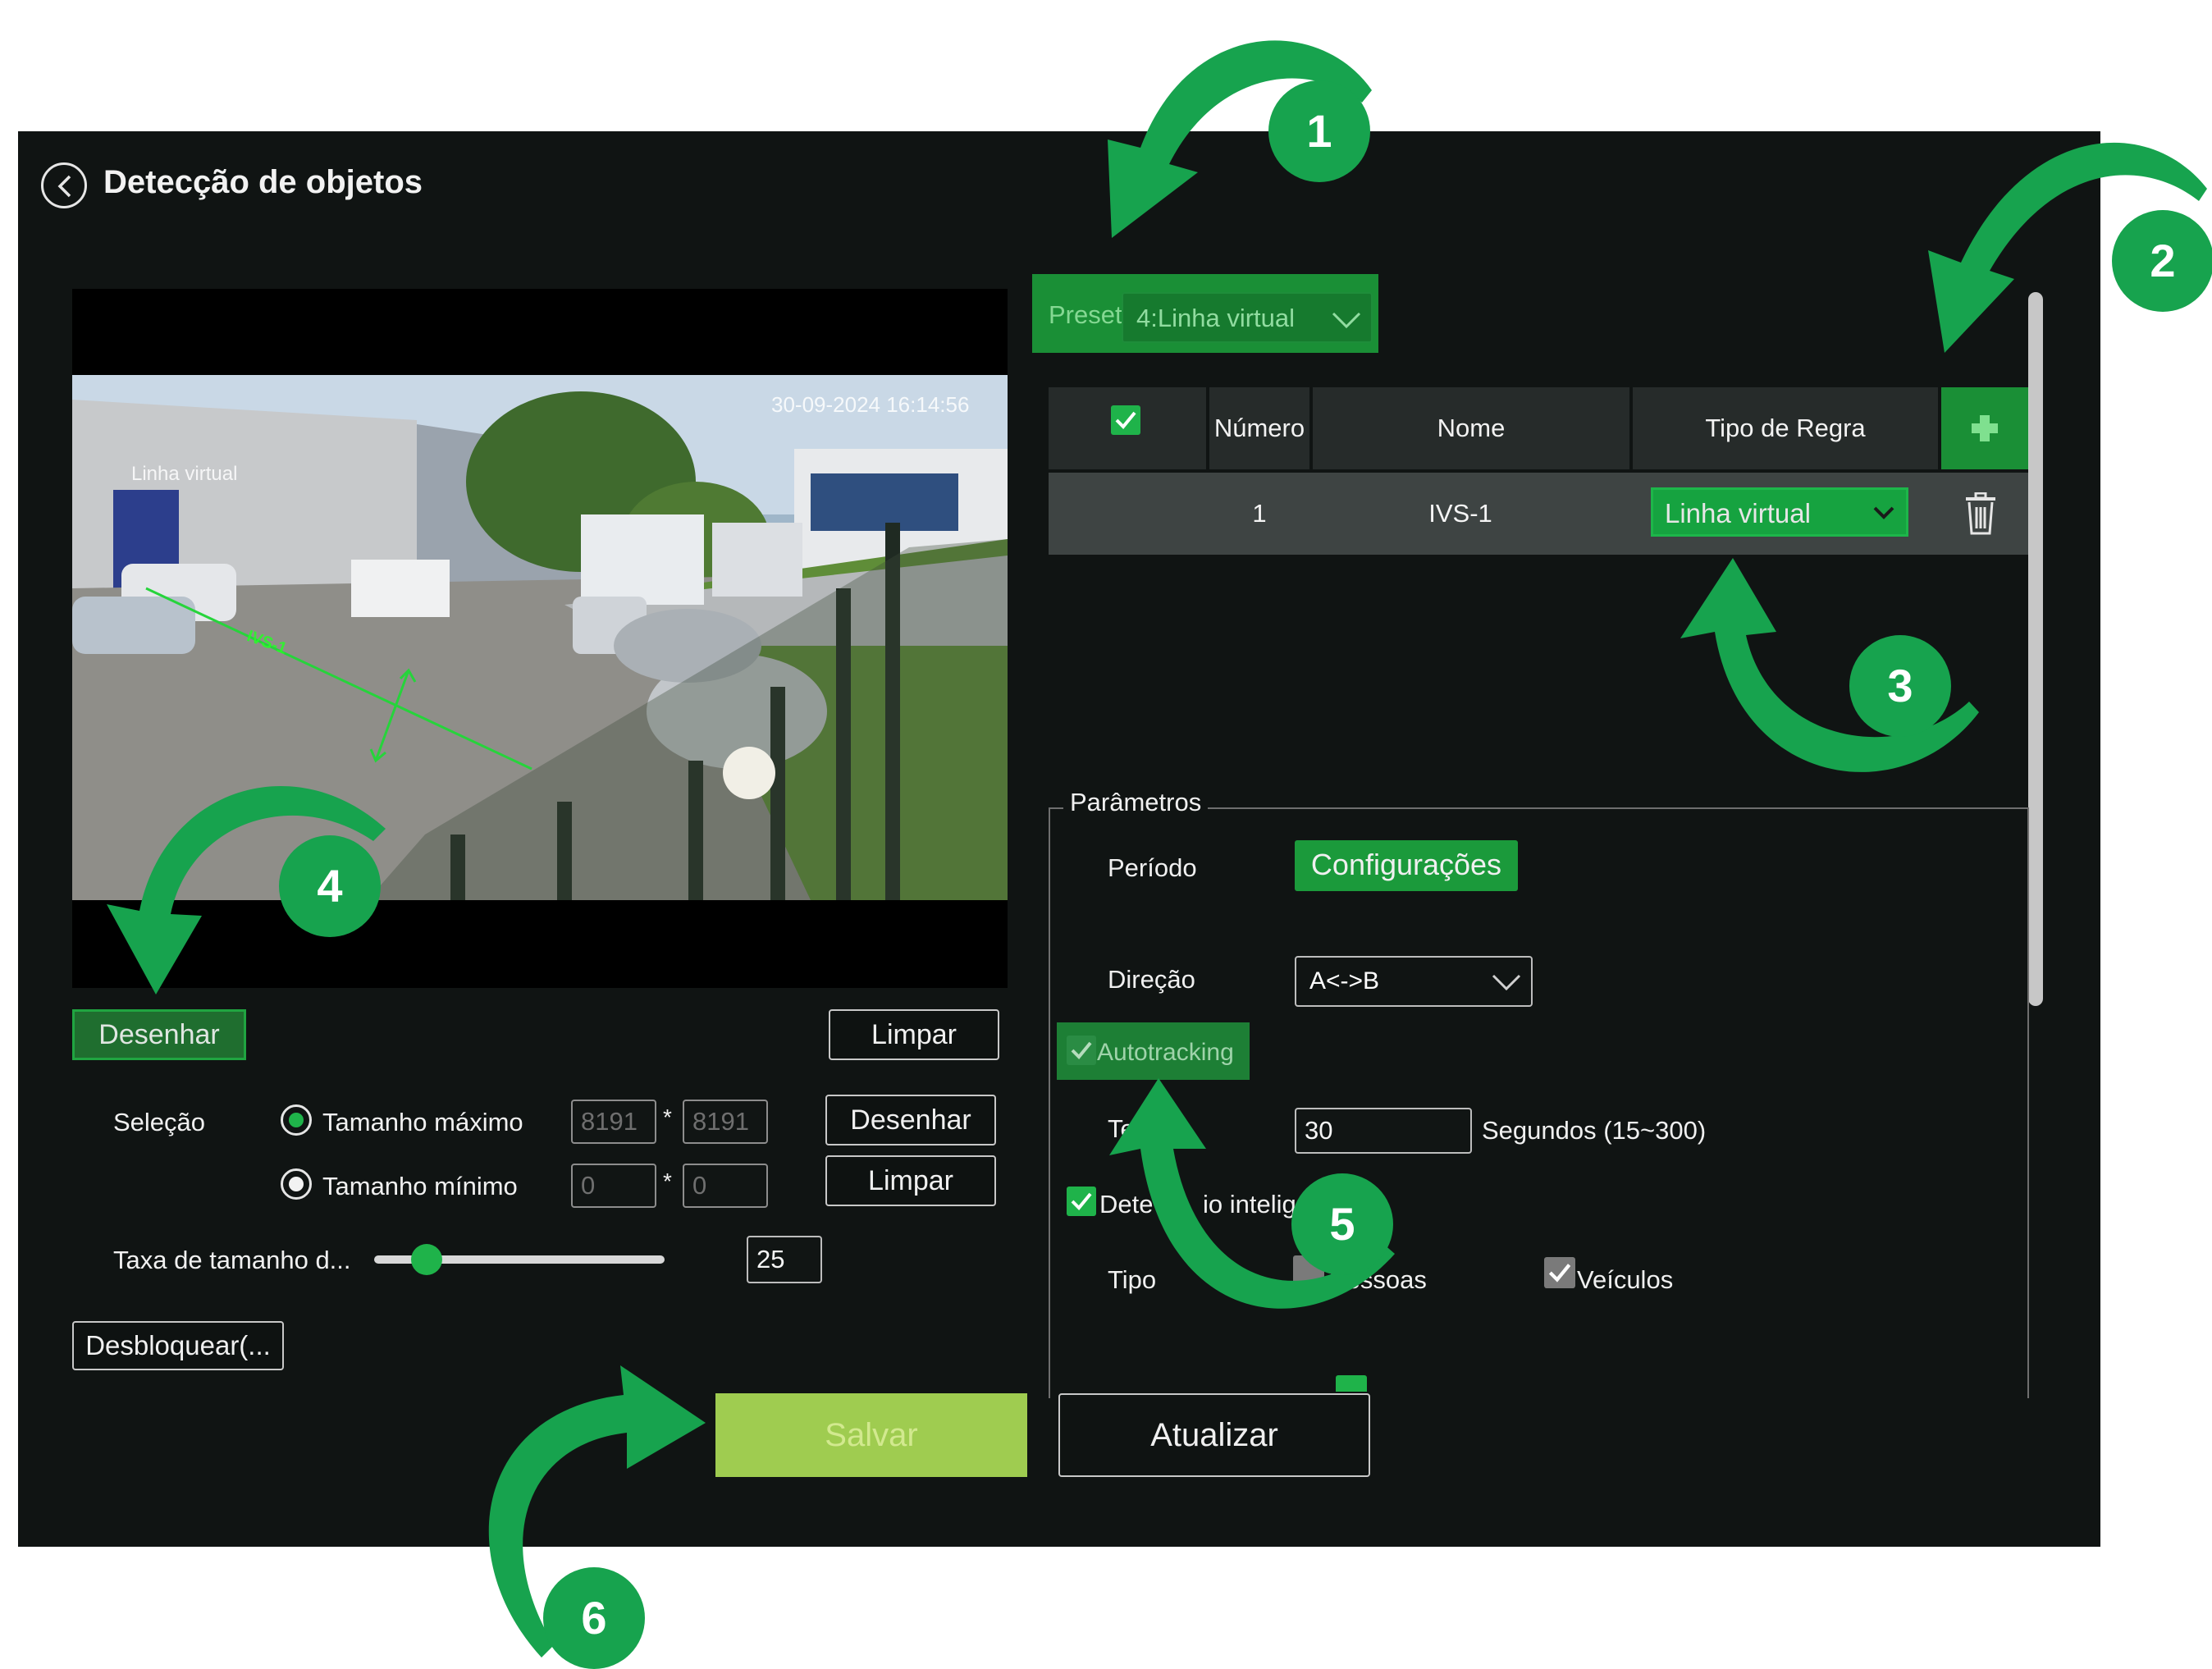 The height and width of the screenshot is (1669, 2212). I want to click on annotation-badge-2: 2, so click(2162, 261).